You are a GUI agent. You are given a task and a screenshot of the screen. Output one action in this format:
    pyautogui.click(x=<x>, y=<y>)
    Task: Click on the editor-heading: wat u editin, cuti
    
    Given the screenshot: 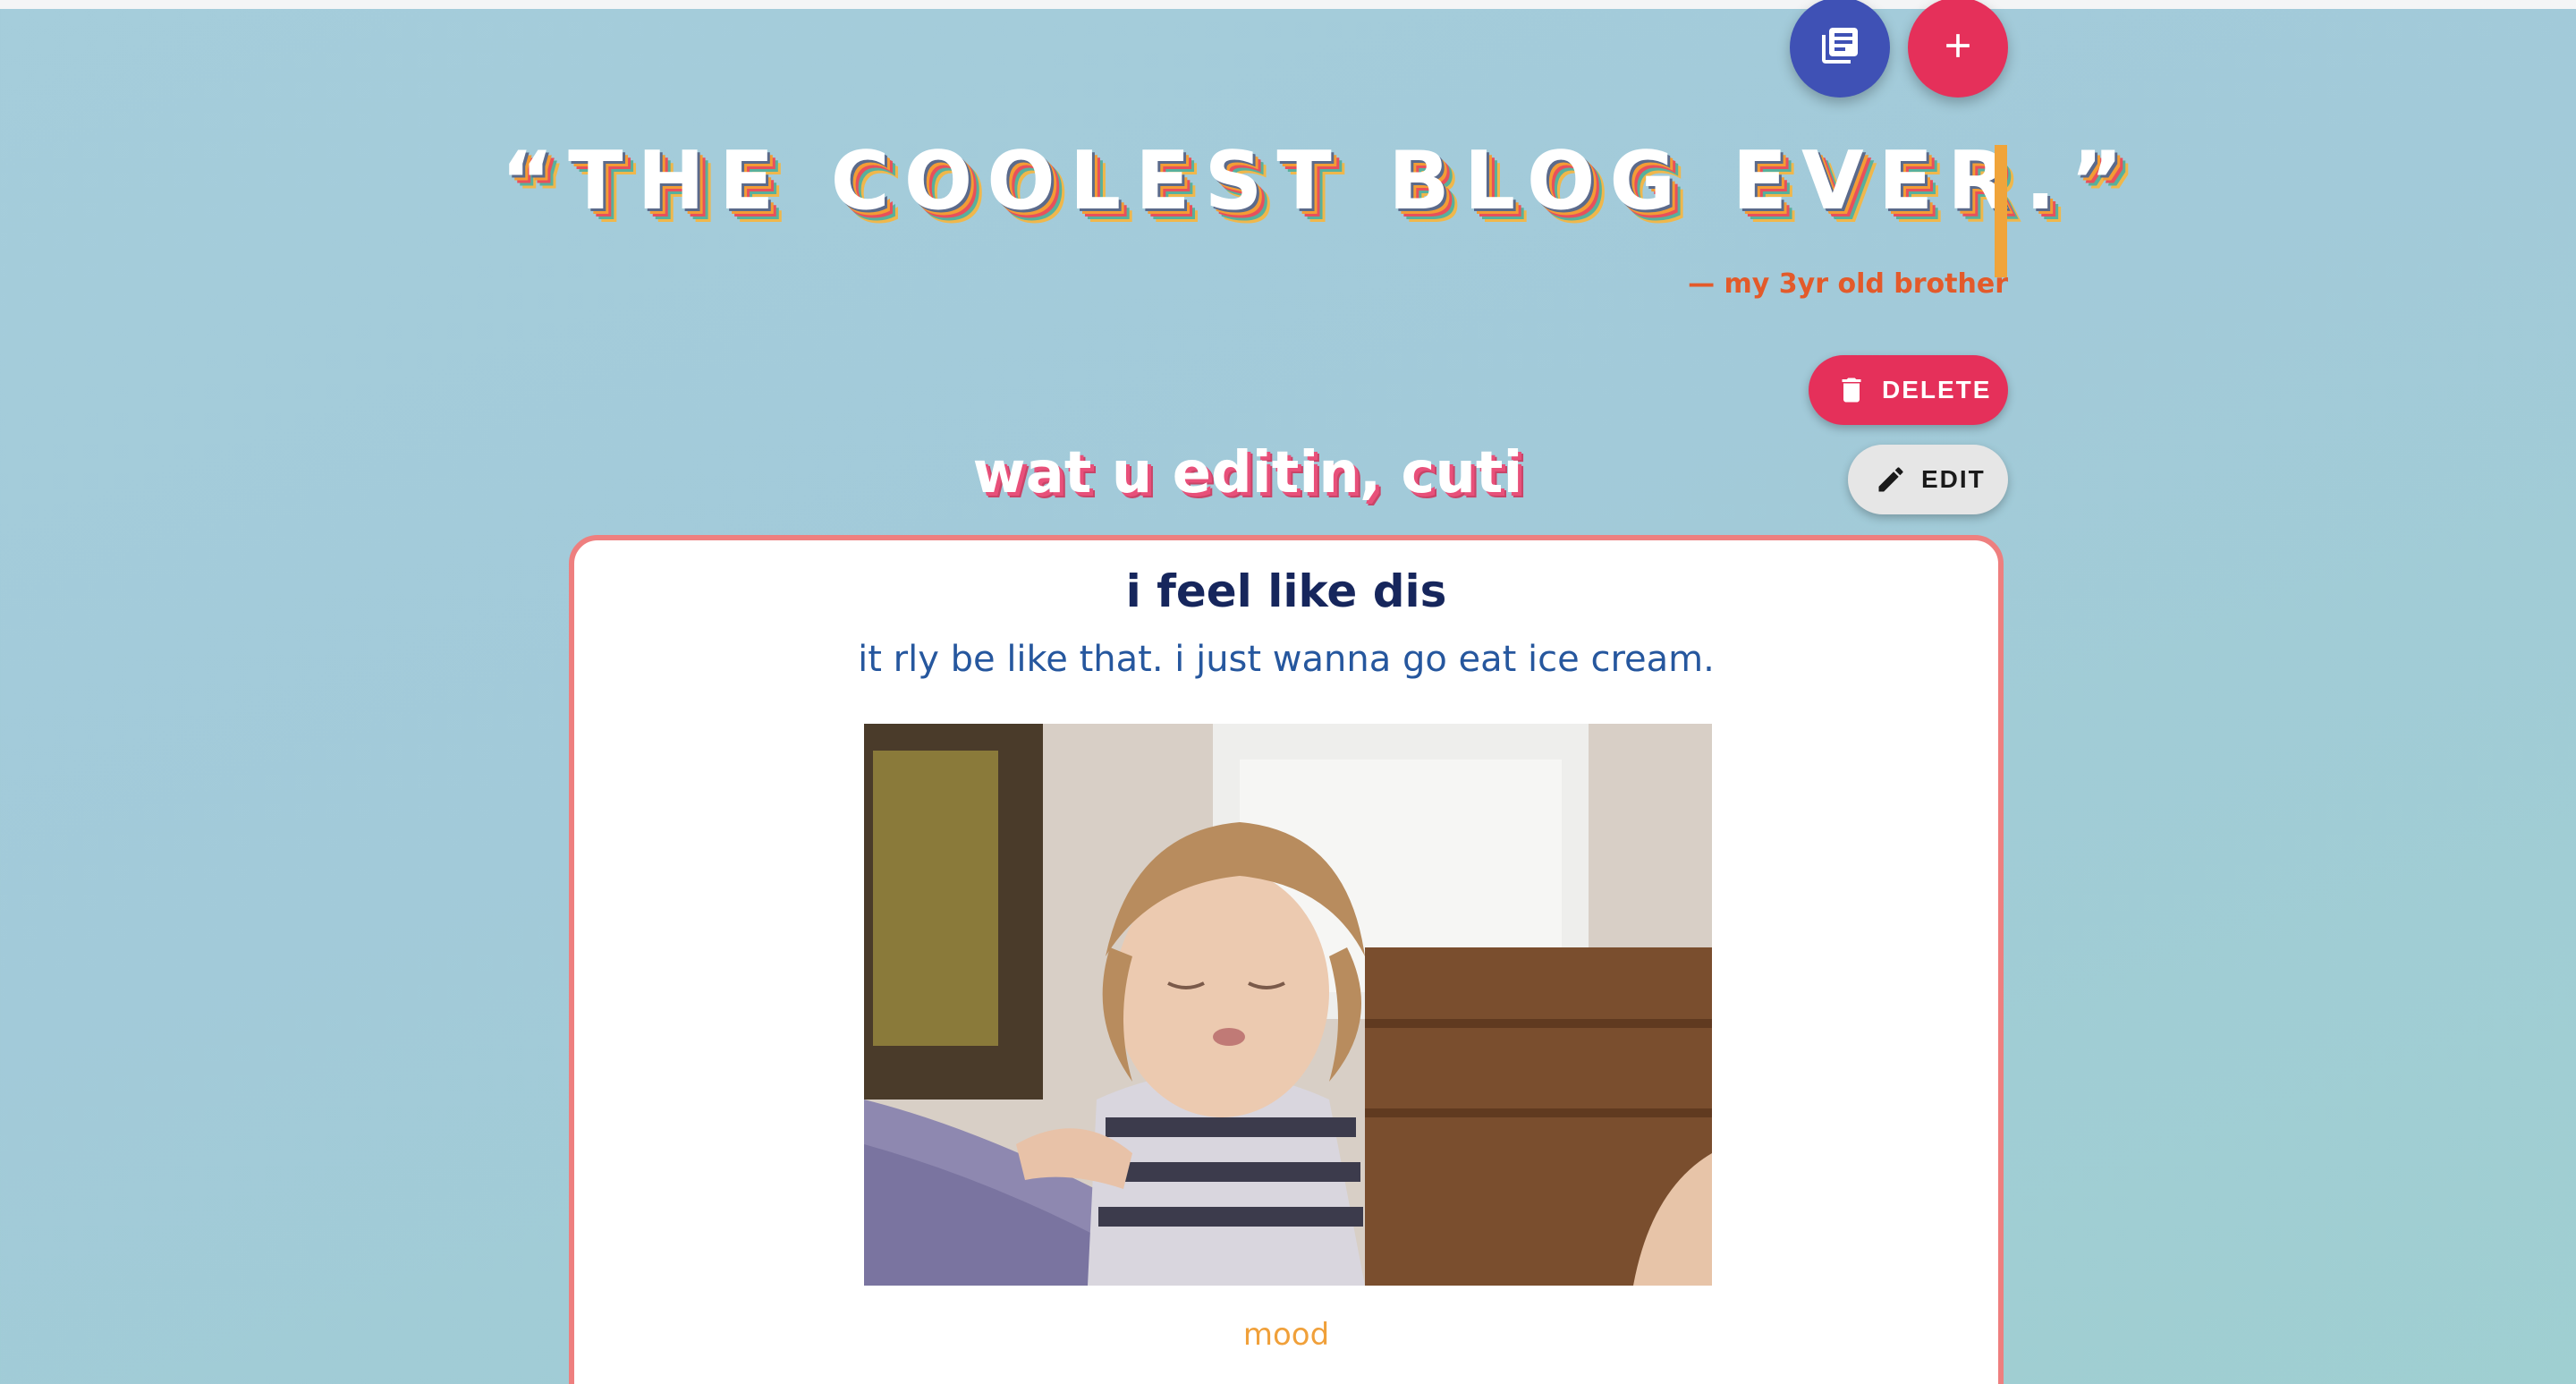 What is the action you would take?
    pyautogui.click(x=1247, y=473)
    